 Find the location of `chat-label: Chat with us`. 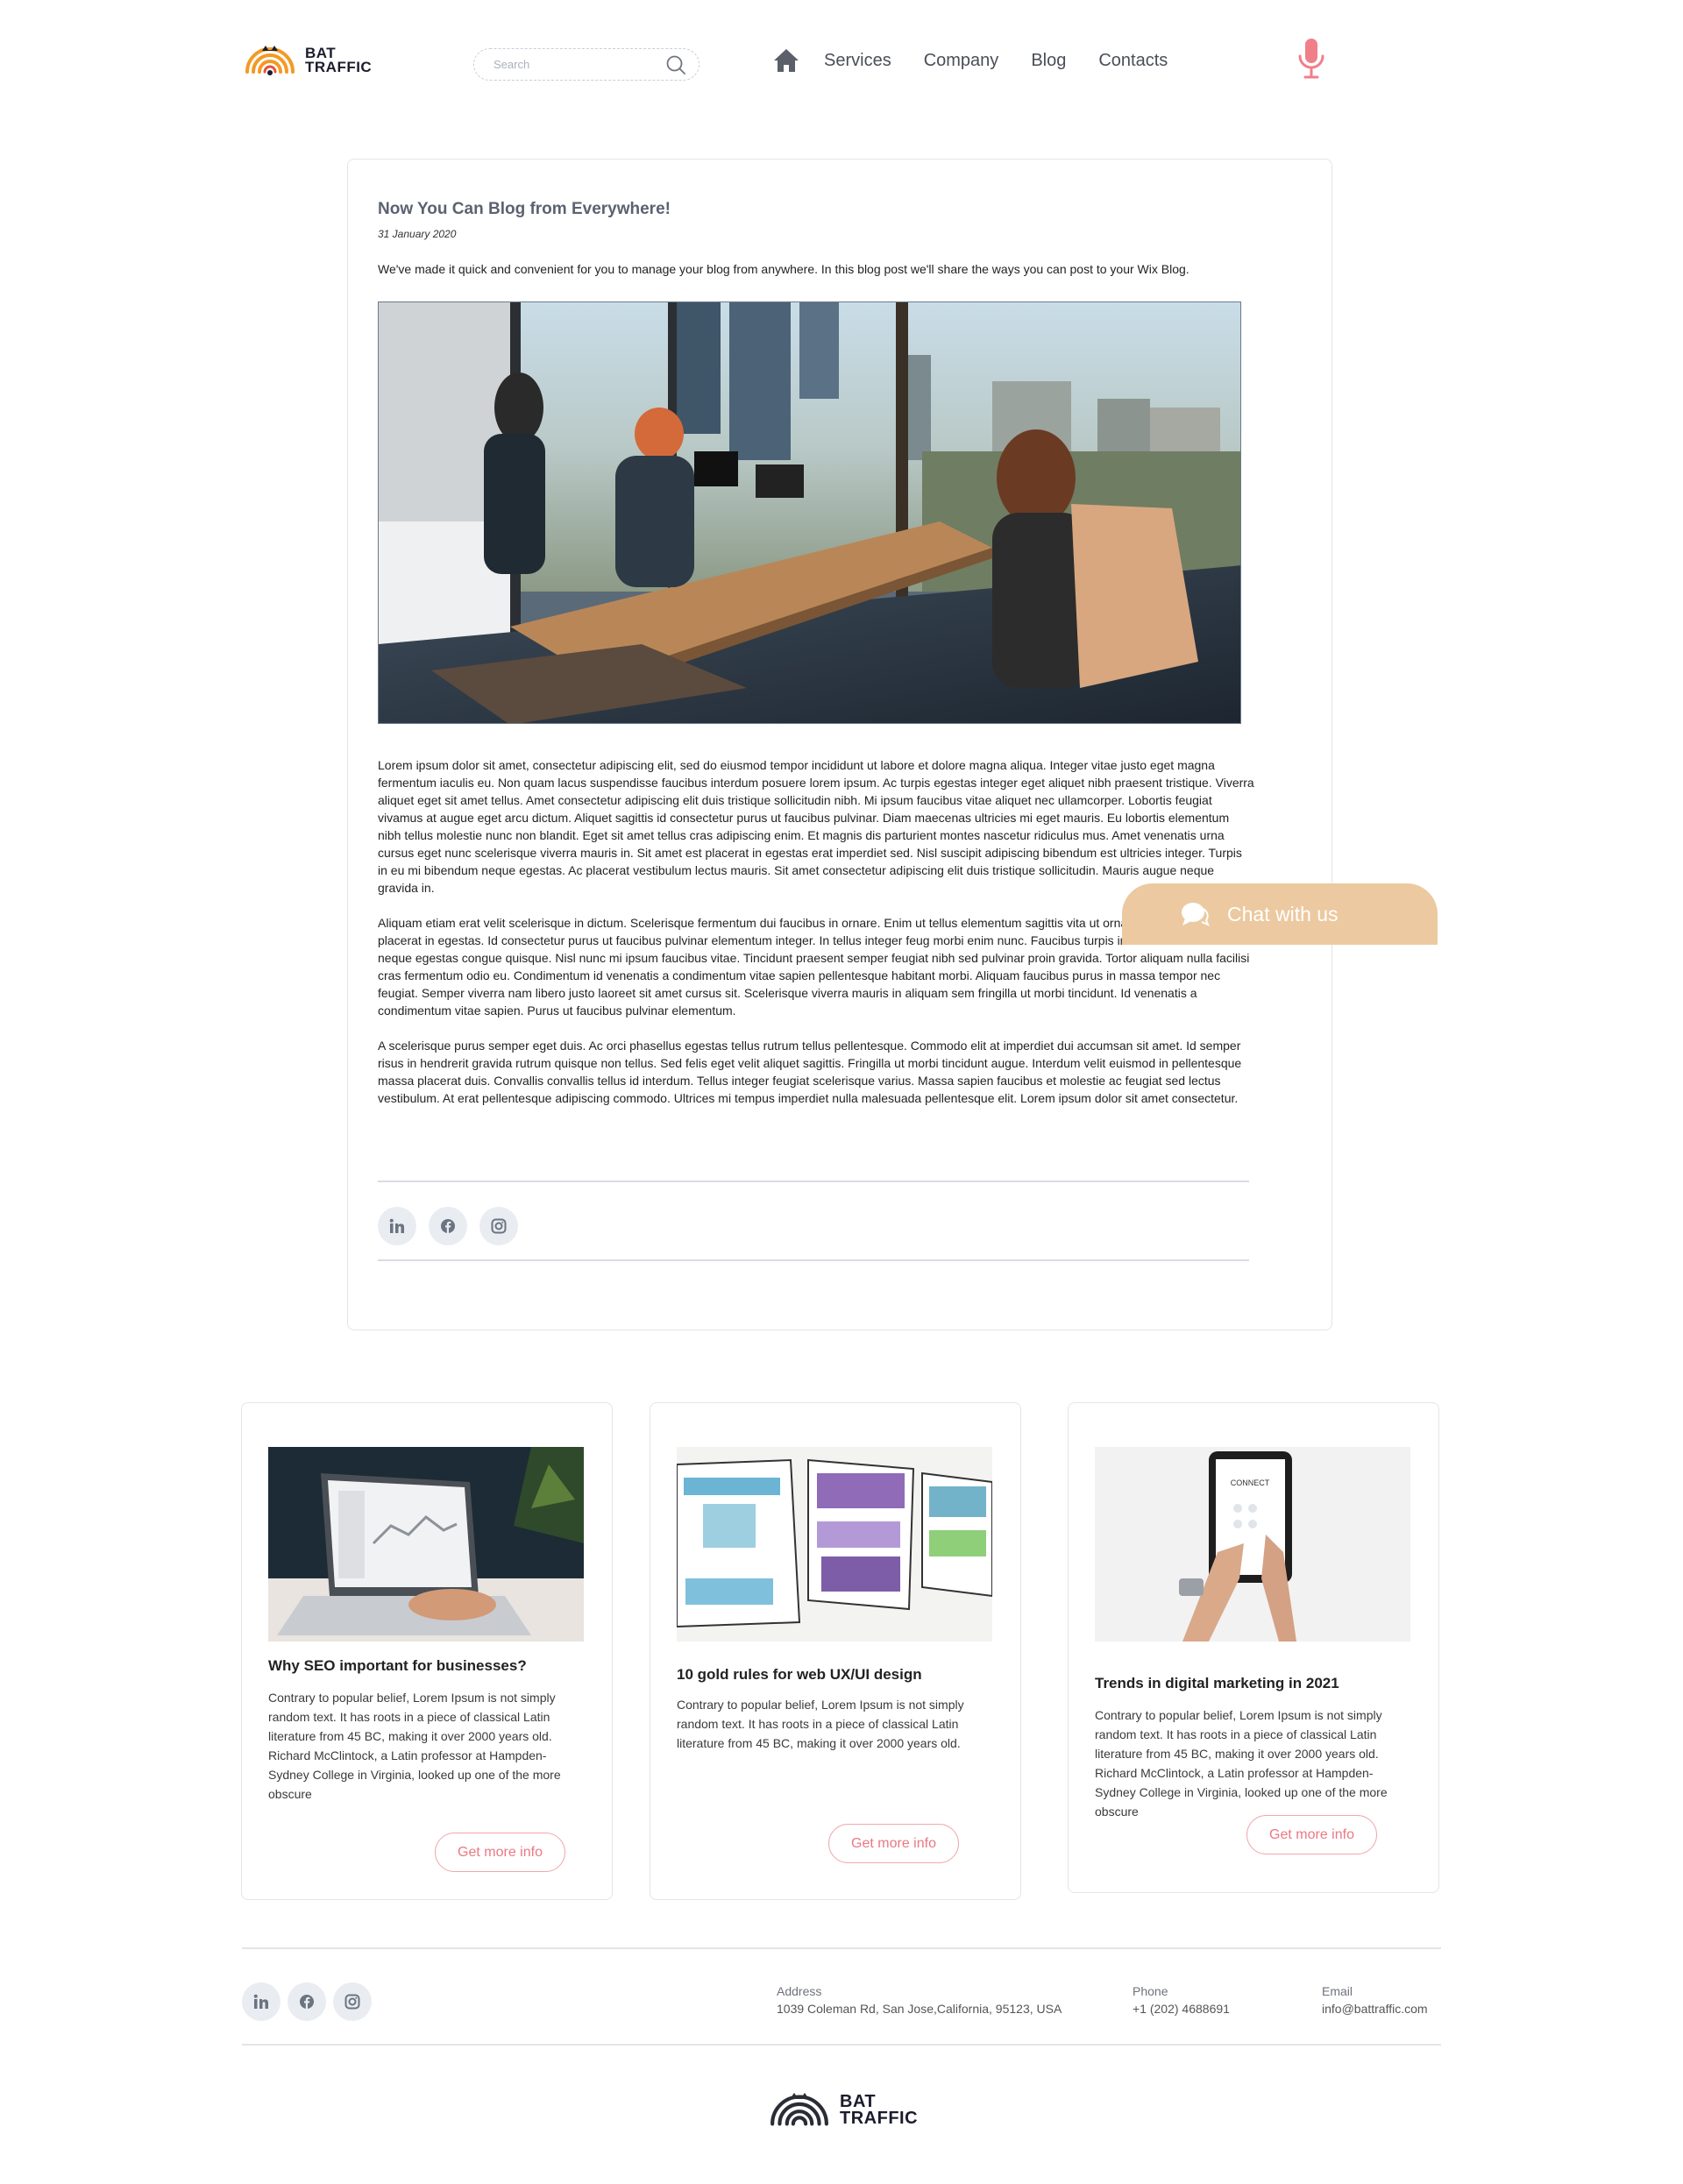

chat-label: Chat with us is located at coordinates (1283, 913).